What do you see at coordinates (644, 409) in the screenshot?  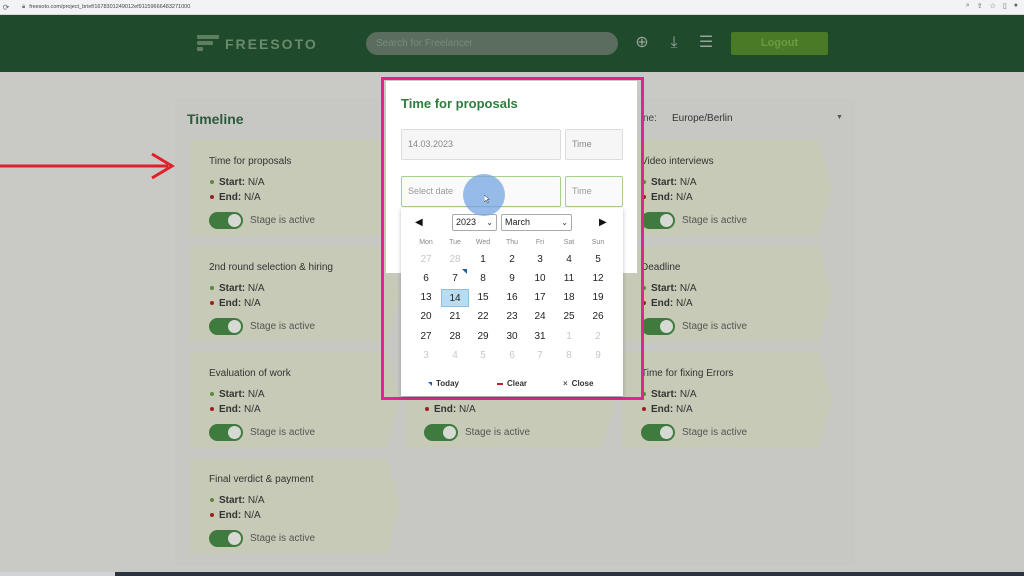 I see `end-dot-icon` at bounding box center [644, 409].